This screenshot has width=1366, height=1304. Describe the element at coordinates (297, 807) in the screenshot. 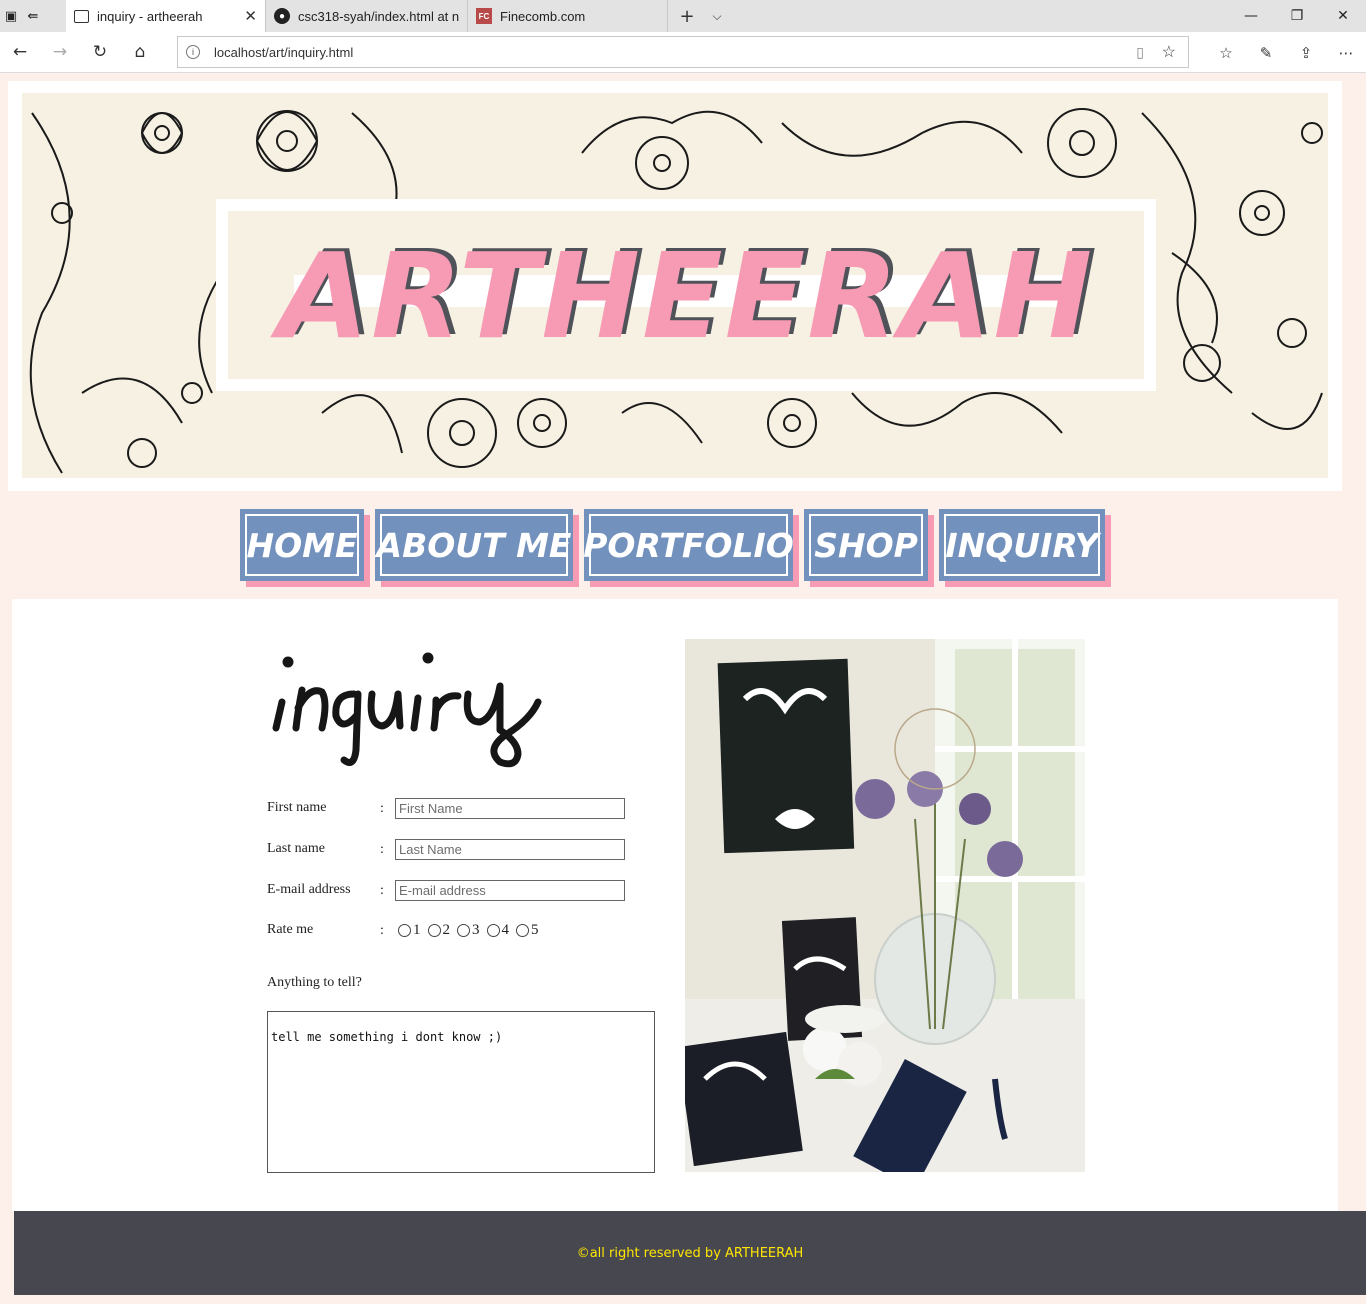

I see `first-name-label: First name` at that location.